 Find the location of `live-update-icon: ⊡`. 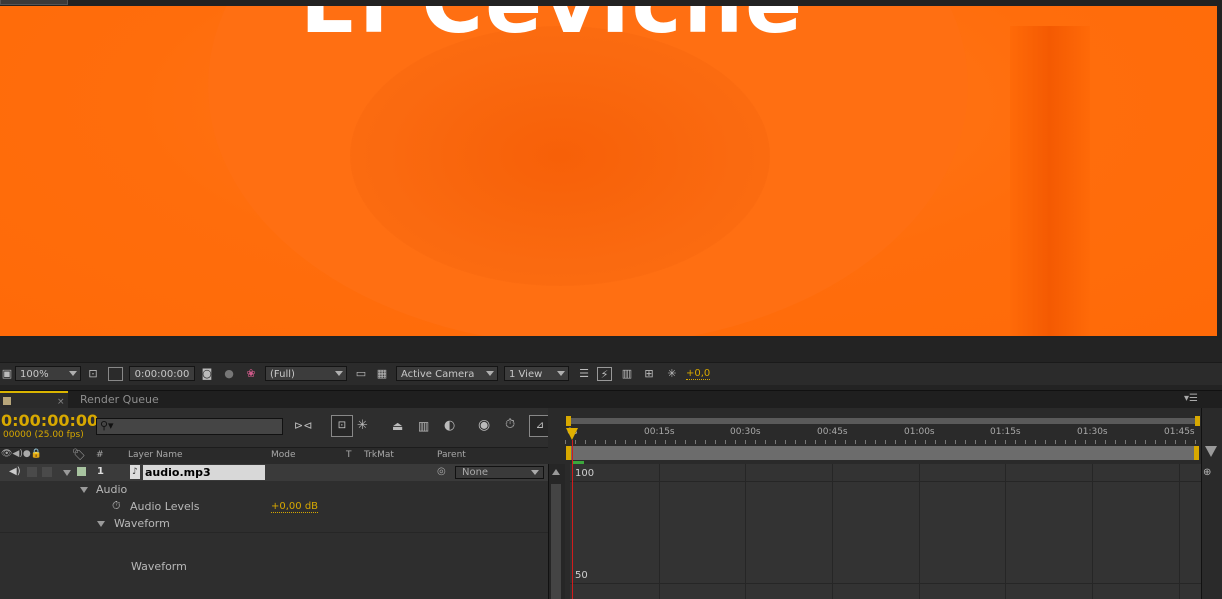

live-update-icon: ⊡ is located at coordinates (342, 426).